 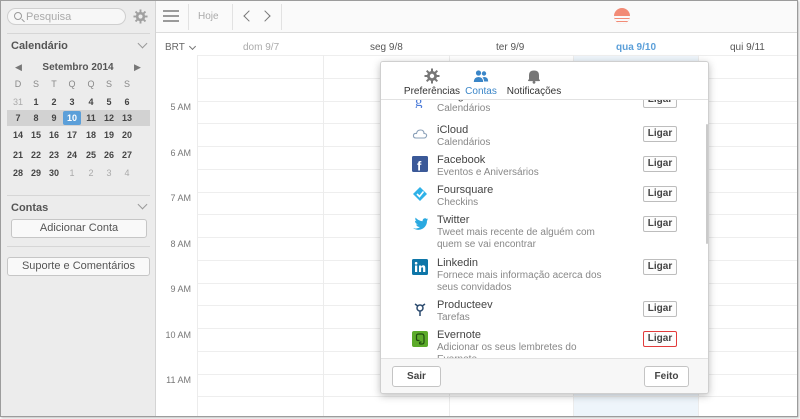 What do you see at coordinates (109, 118) in the screenshot?
I see `mini-calendar-day: 12` at bounding box center [109, 118].